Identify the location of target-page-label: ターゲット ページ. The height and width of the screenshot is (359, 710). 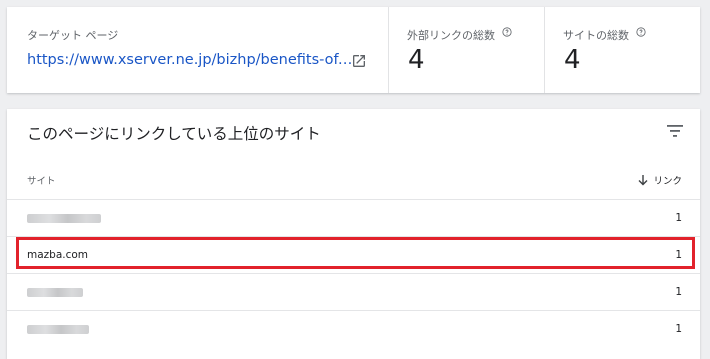
(73, 35).